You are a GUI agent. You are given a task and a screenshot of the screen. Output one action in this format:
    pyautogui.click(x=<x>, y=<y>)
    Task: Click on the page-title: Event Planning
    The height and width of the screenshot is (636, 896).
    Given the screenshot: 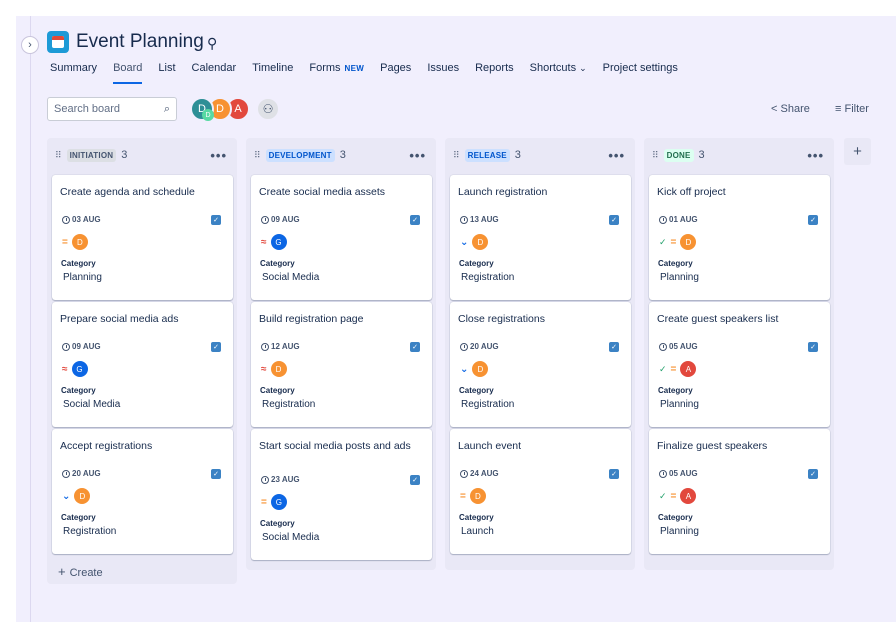 What is the action you would take?
    pyautogui.click(x=140, y=41)
    